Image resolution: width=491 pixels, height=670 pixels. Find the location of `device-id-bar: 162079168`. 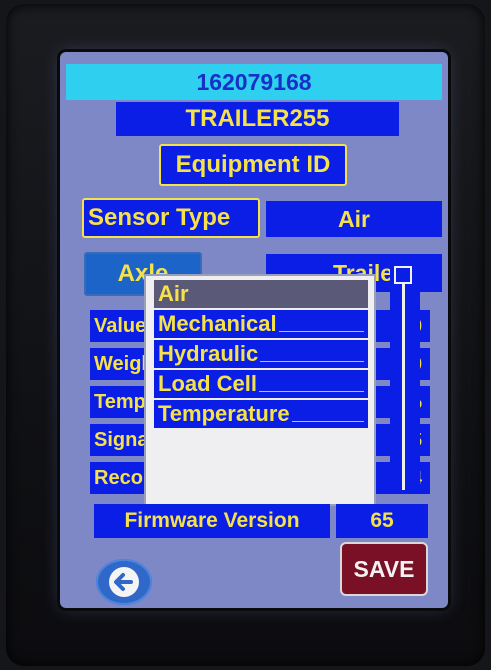

device-id-bar: 162079168 is located at coordinates (254, 82).